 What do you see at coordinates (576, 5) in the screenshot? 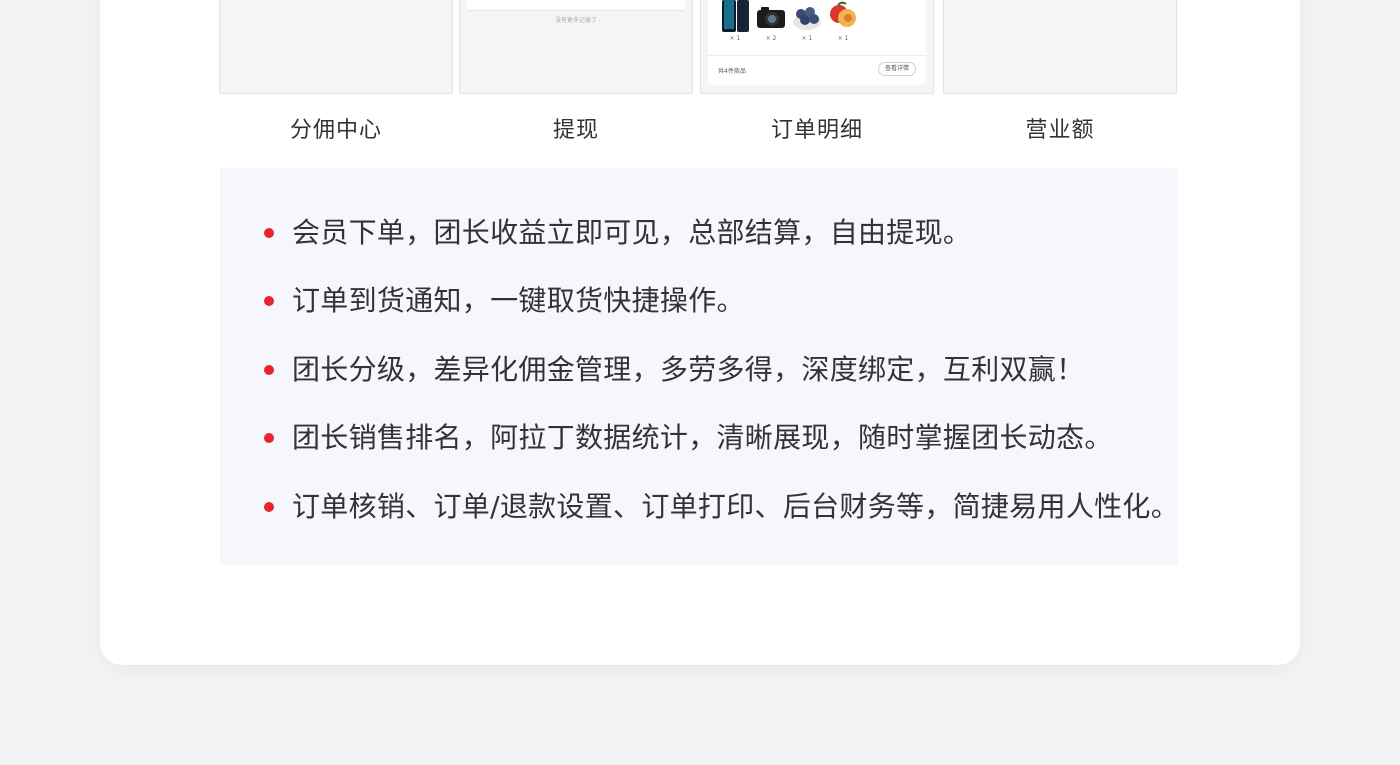
I see `withdraw-record-box` at bounding box center [576, 5].